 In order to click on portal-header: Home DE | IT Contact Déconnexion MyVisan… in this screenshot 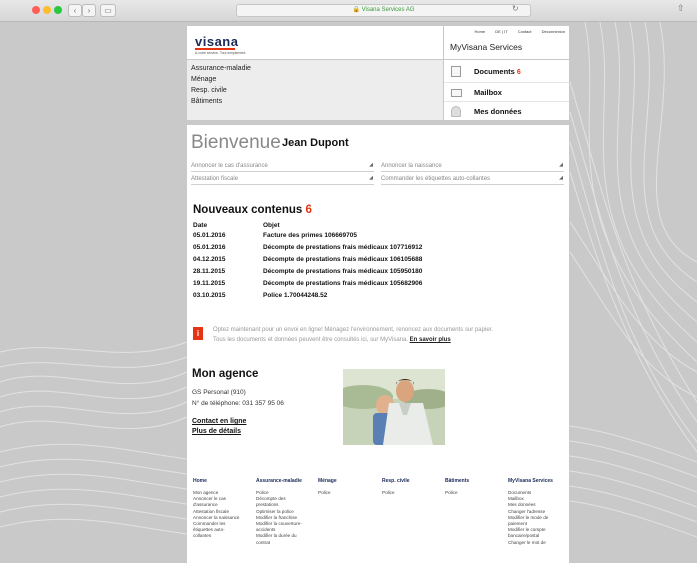, I will do `click(506, 42)`.